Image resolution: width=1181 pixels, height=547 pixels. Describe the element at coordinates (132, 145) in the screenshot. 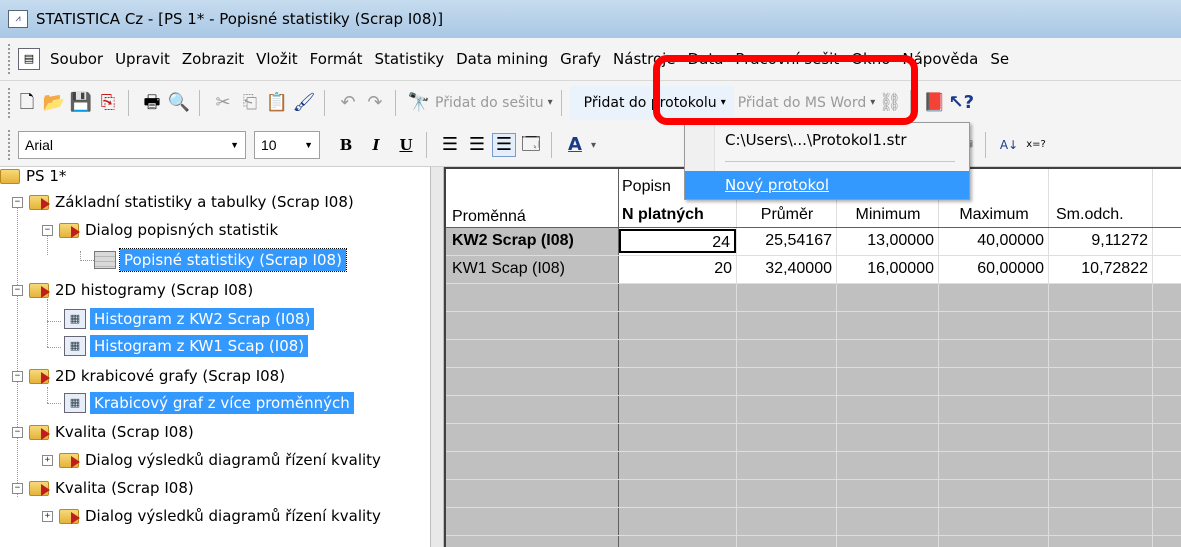

I see `font-name-select: Arial ▼` at that location.